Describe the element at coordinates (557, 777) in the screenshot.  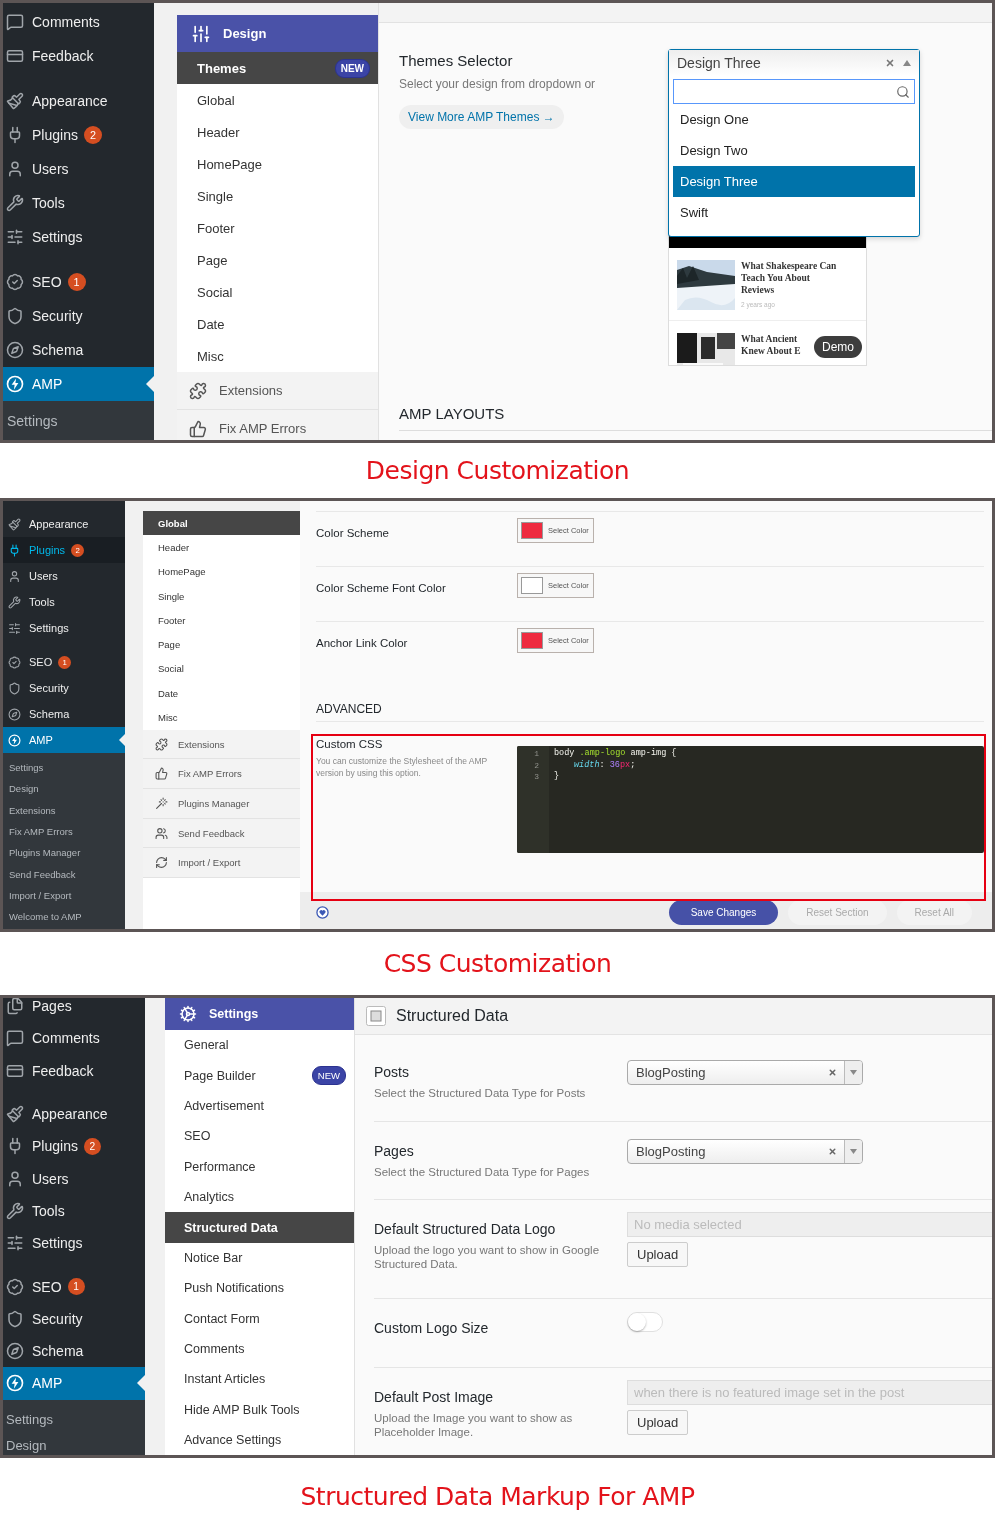
I see `code-line: }` at that location.